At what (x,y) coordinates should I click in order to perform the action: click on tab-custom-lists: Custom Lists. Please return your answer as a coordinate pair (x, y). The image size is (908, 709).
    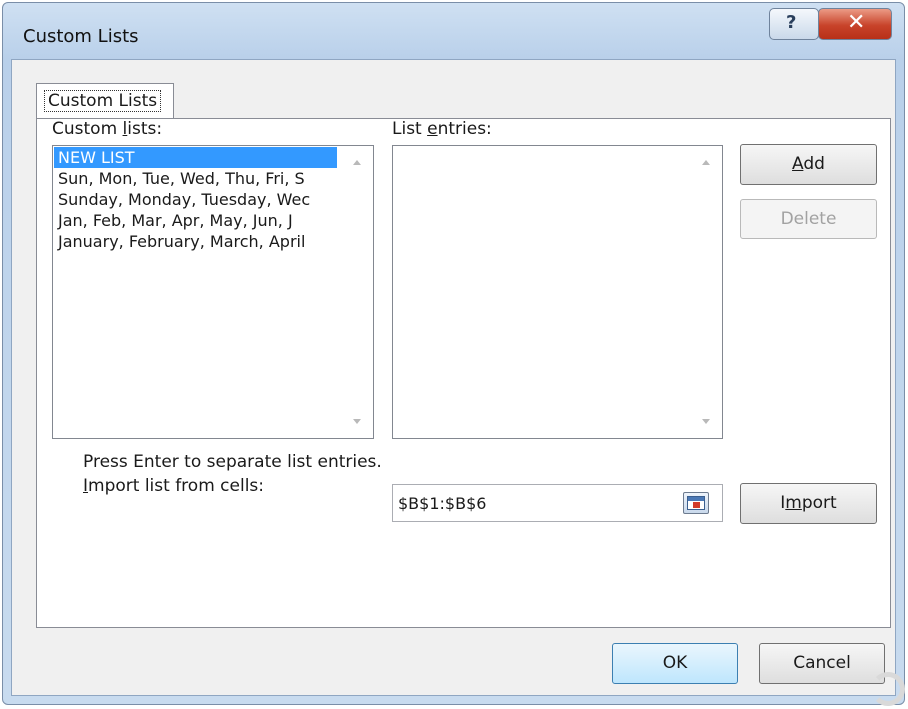
    Looking at the image, I should click on (105, 101).